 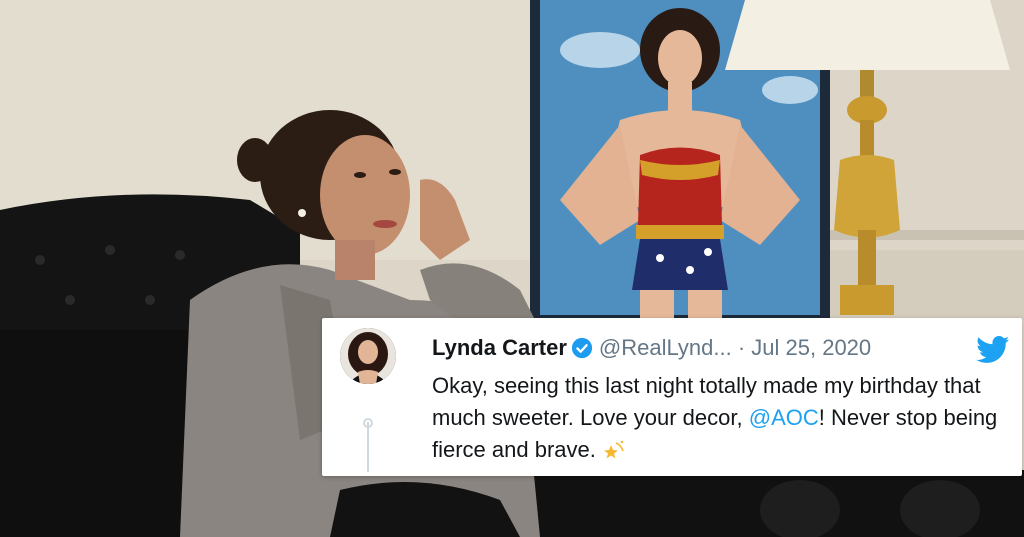 What do you see at coordinates (993, 352) in the screenshot?
I see `twitter-bird-icon` at bounding box center [993, 352].